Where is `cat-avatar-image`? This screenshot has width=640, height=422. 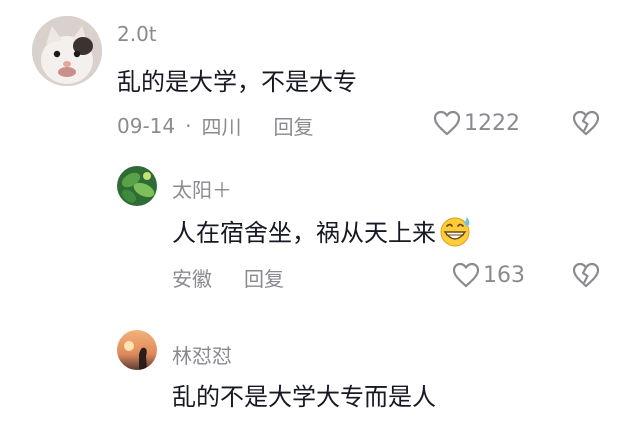 cat-avatar-image is located at coordinates (67, 51).